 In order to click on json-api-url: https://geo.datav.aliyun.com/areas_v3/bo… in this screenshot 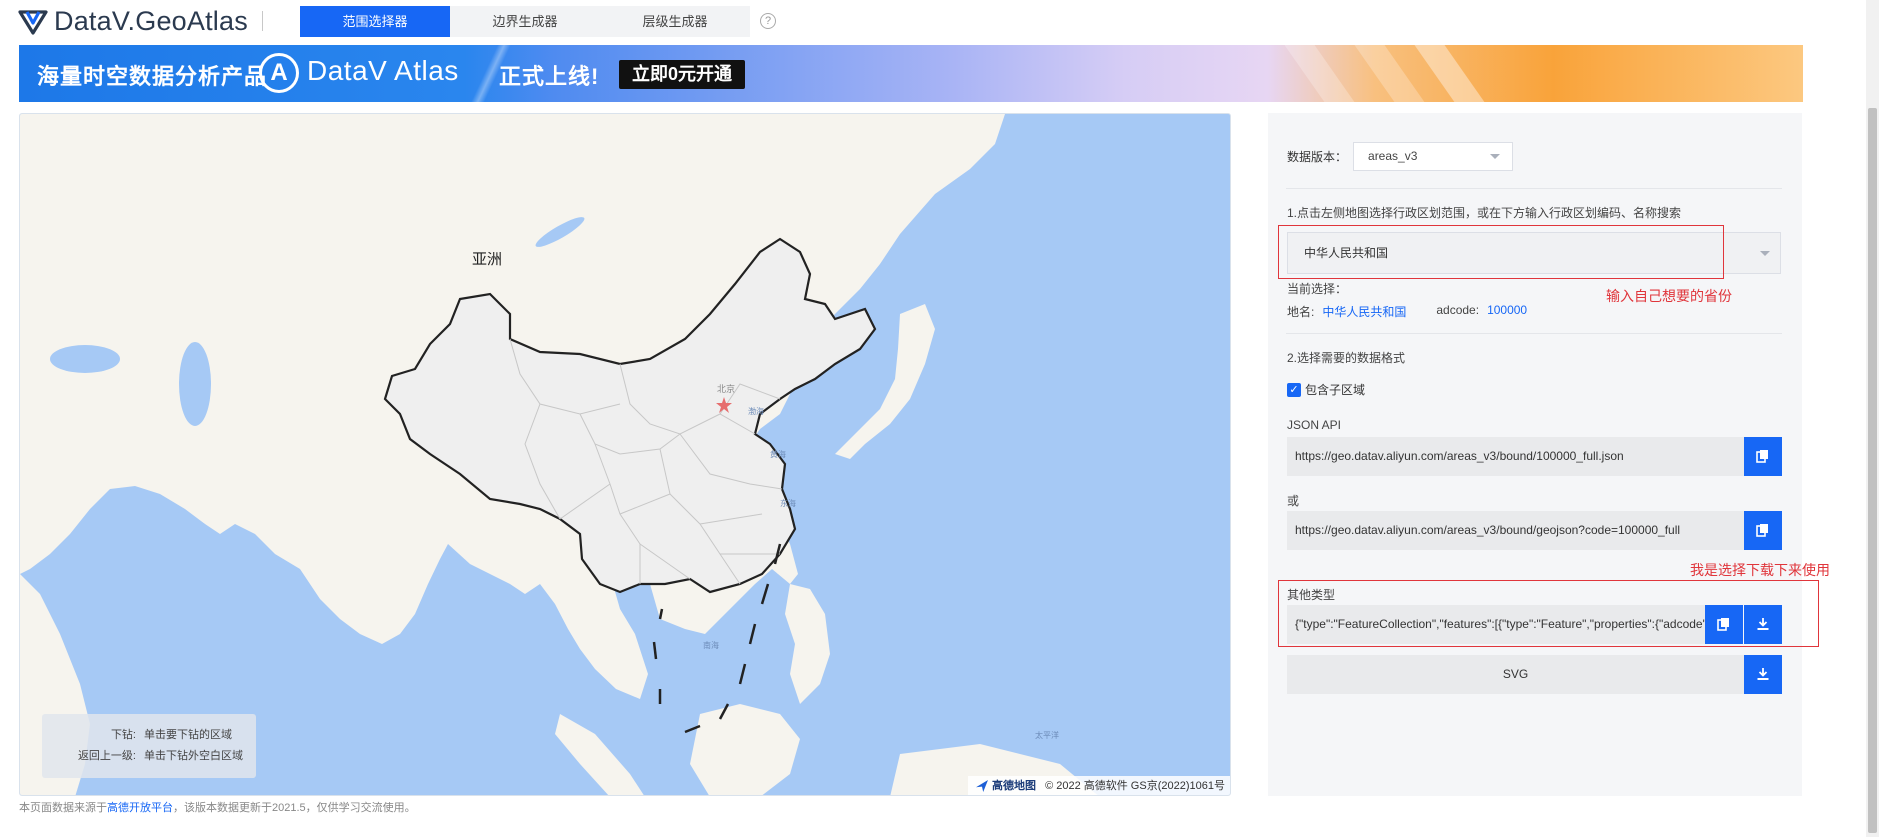, I will do `click(1515, 456)`.